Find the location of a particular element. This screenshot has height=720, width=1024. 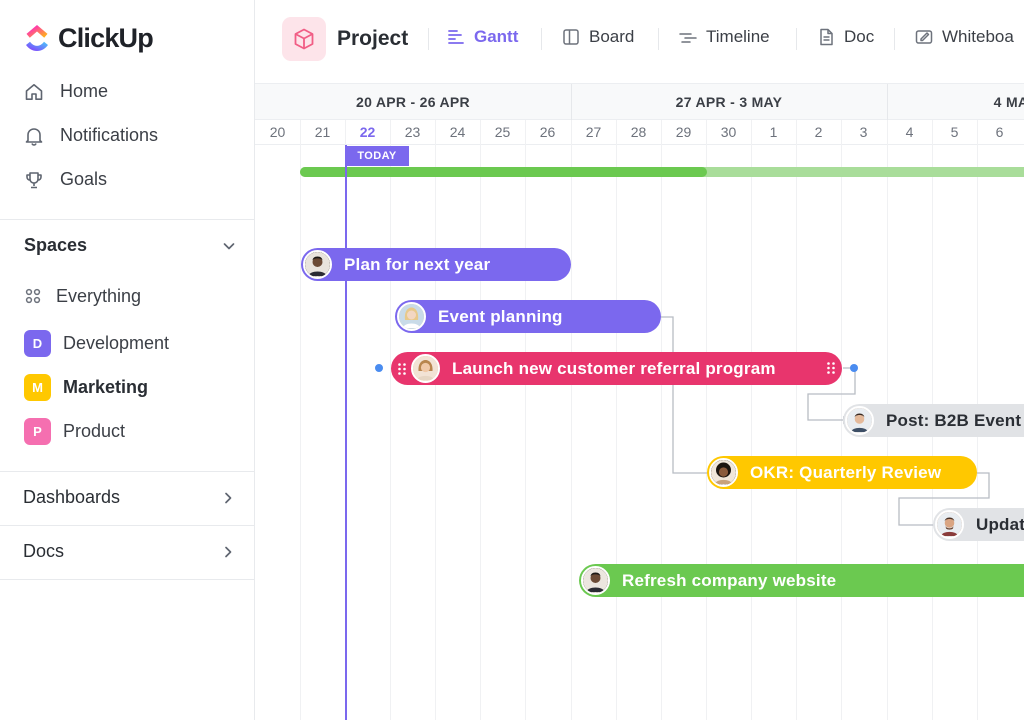

project-title: Project is located at coordinates (373, 38).